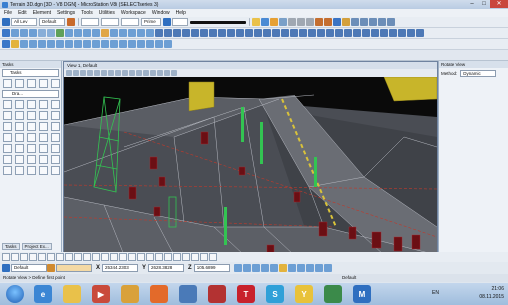 This screenshot has height=305, width=508. Describe the element at coordinates (55, 83) in the screenshot. I see `delete-icon` at that location.